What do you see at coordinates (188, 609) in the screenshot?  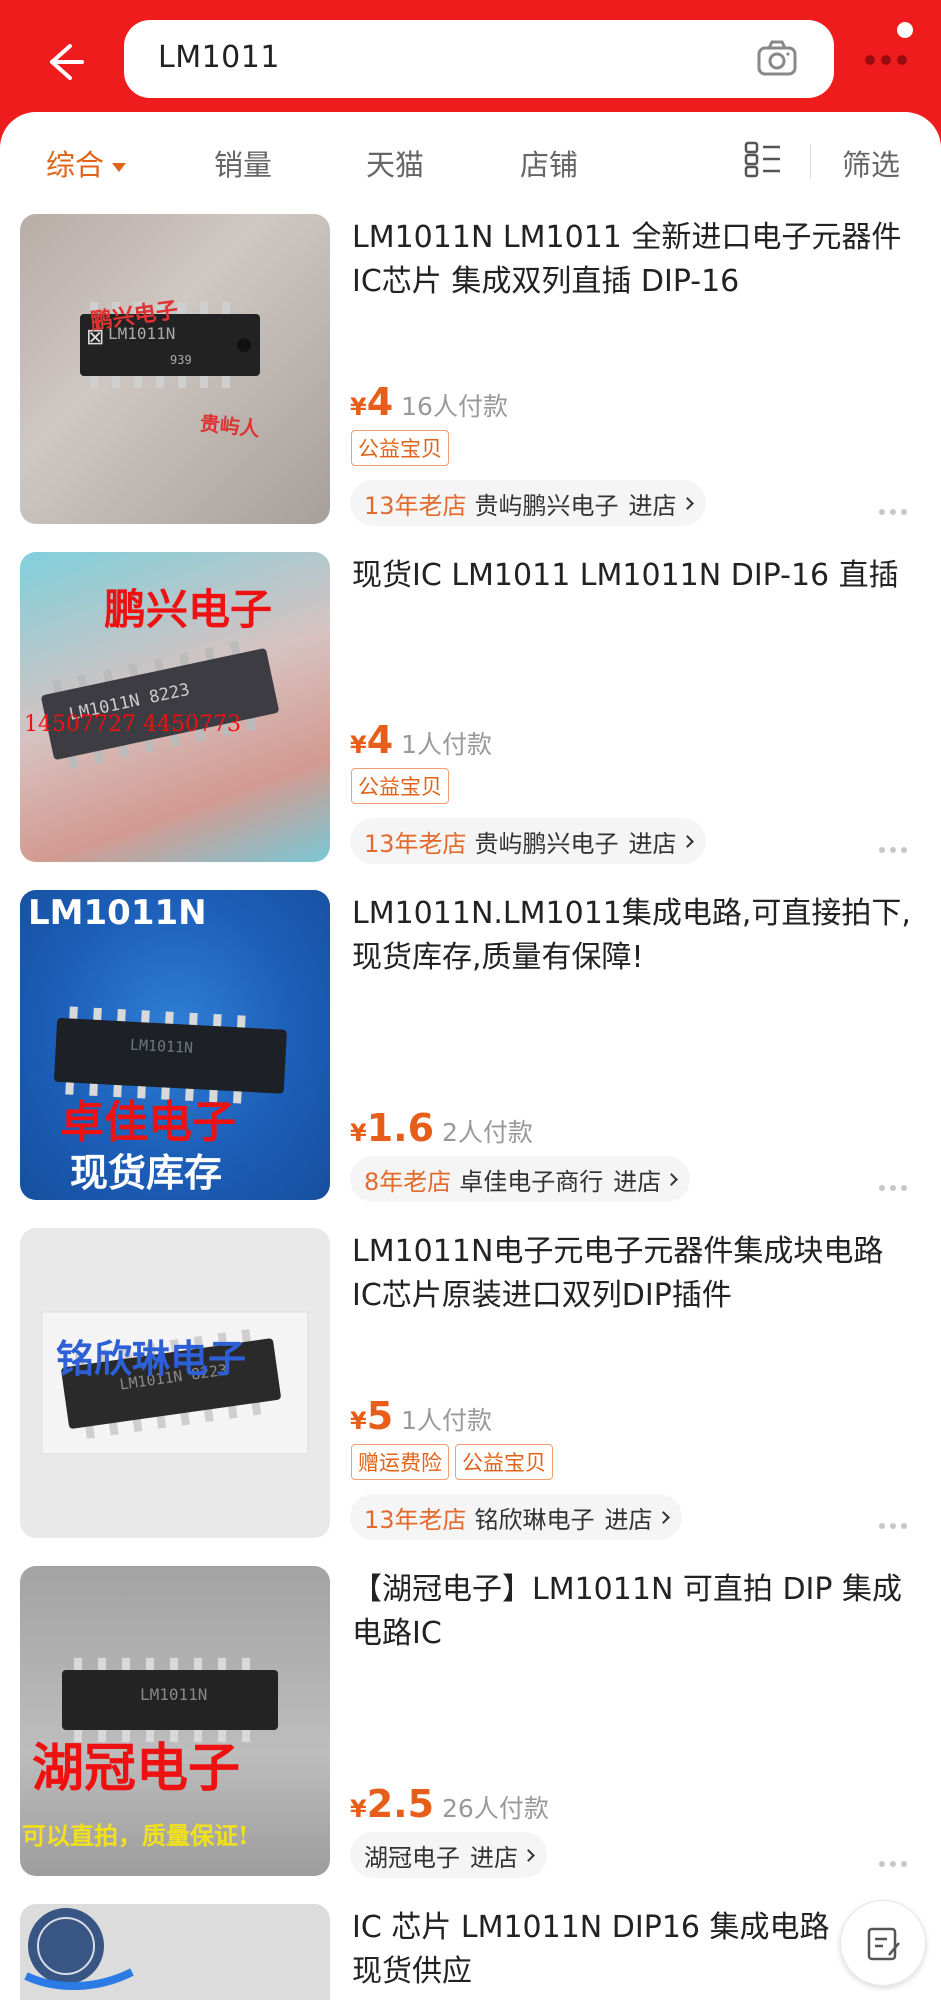 I see `watermark-text: 鹏兴电子` at bounding box center [188, 609].